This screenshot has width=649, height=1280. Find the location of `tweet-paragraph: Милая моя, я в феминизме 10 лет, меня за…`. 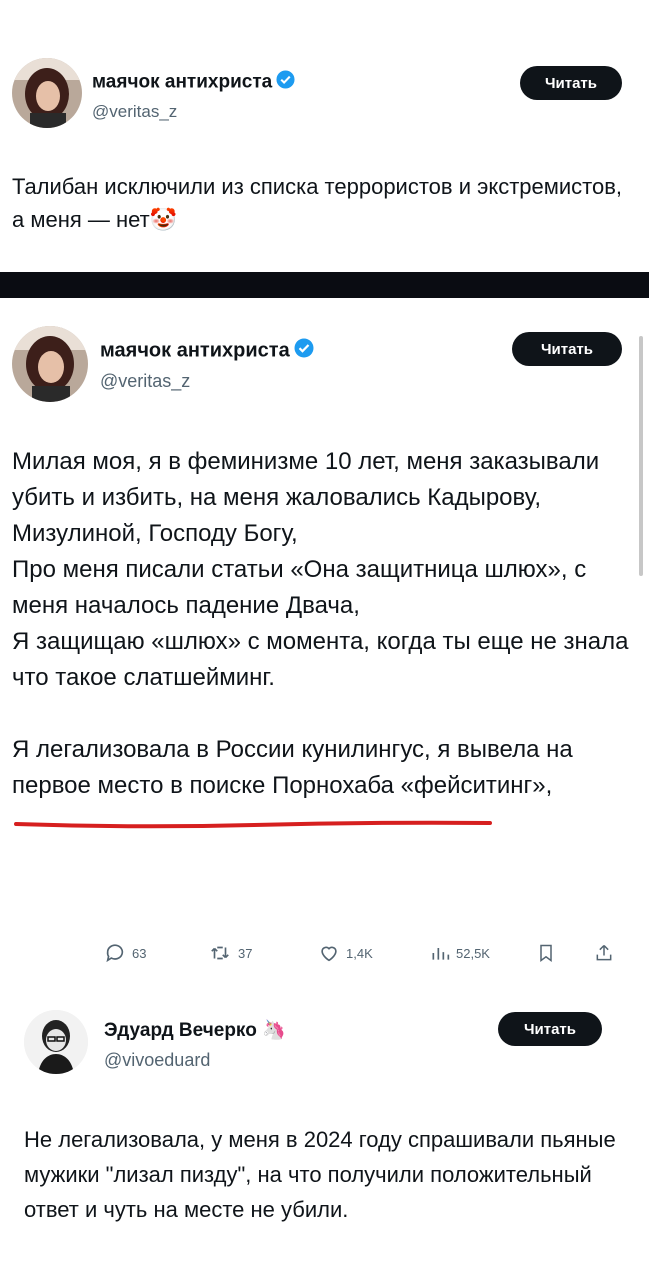

tweet-paragraph: Милая моя, я в феминизме 10 лет, меня за… is located at coordinates (306, 497).